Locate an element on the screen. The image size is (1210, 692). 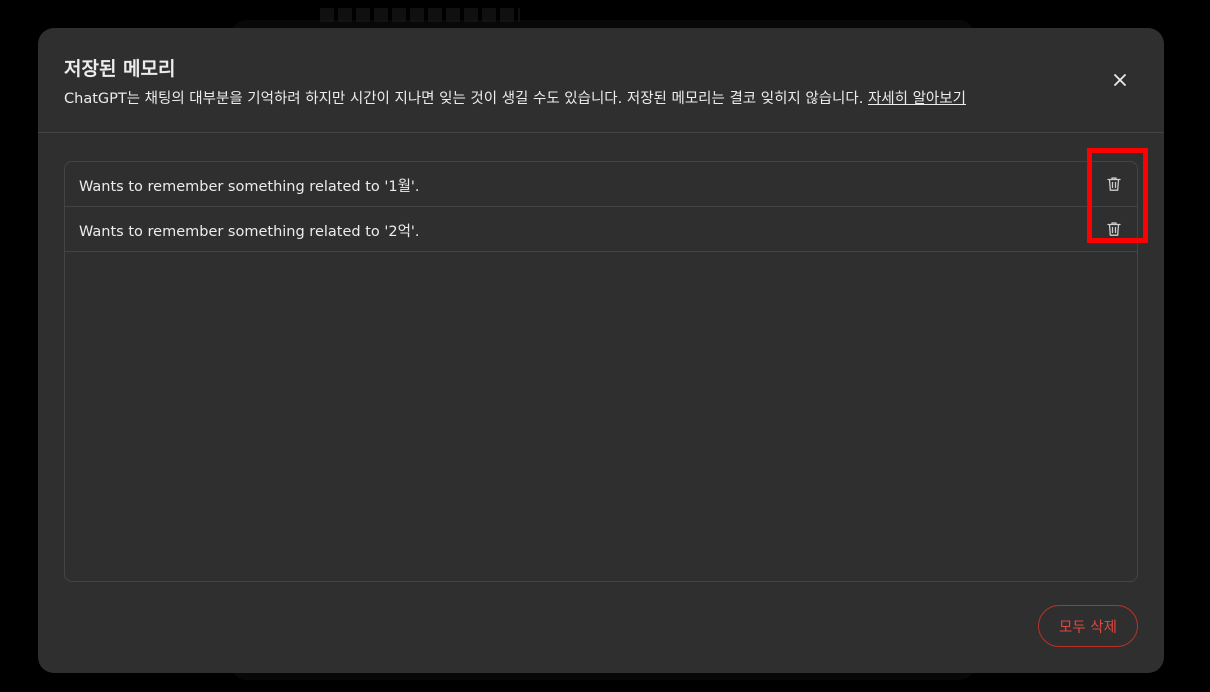
background-text is located at coordinates (420, 15).